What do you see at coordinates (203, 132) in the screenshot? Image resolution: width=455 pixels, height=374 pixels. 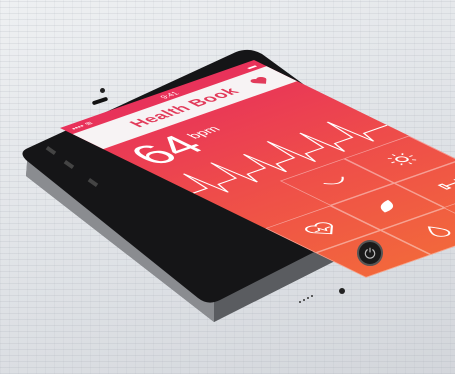 I see `heart-rate-unit: bpm` at bounding box center [203, 132].